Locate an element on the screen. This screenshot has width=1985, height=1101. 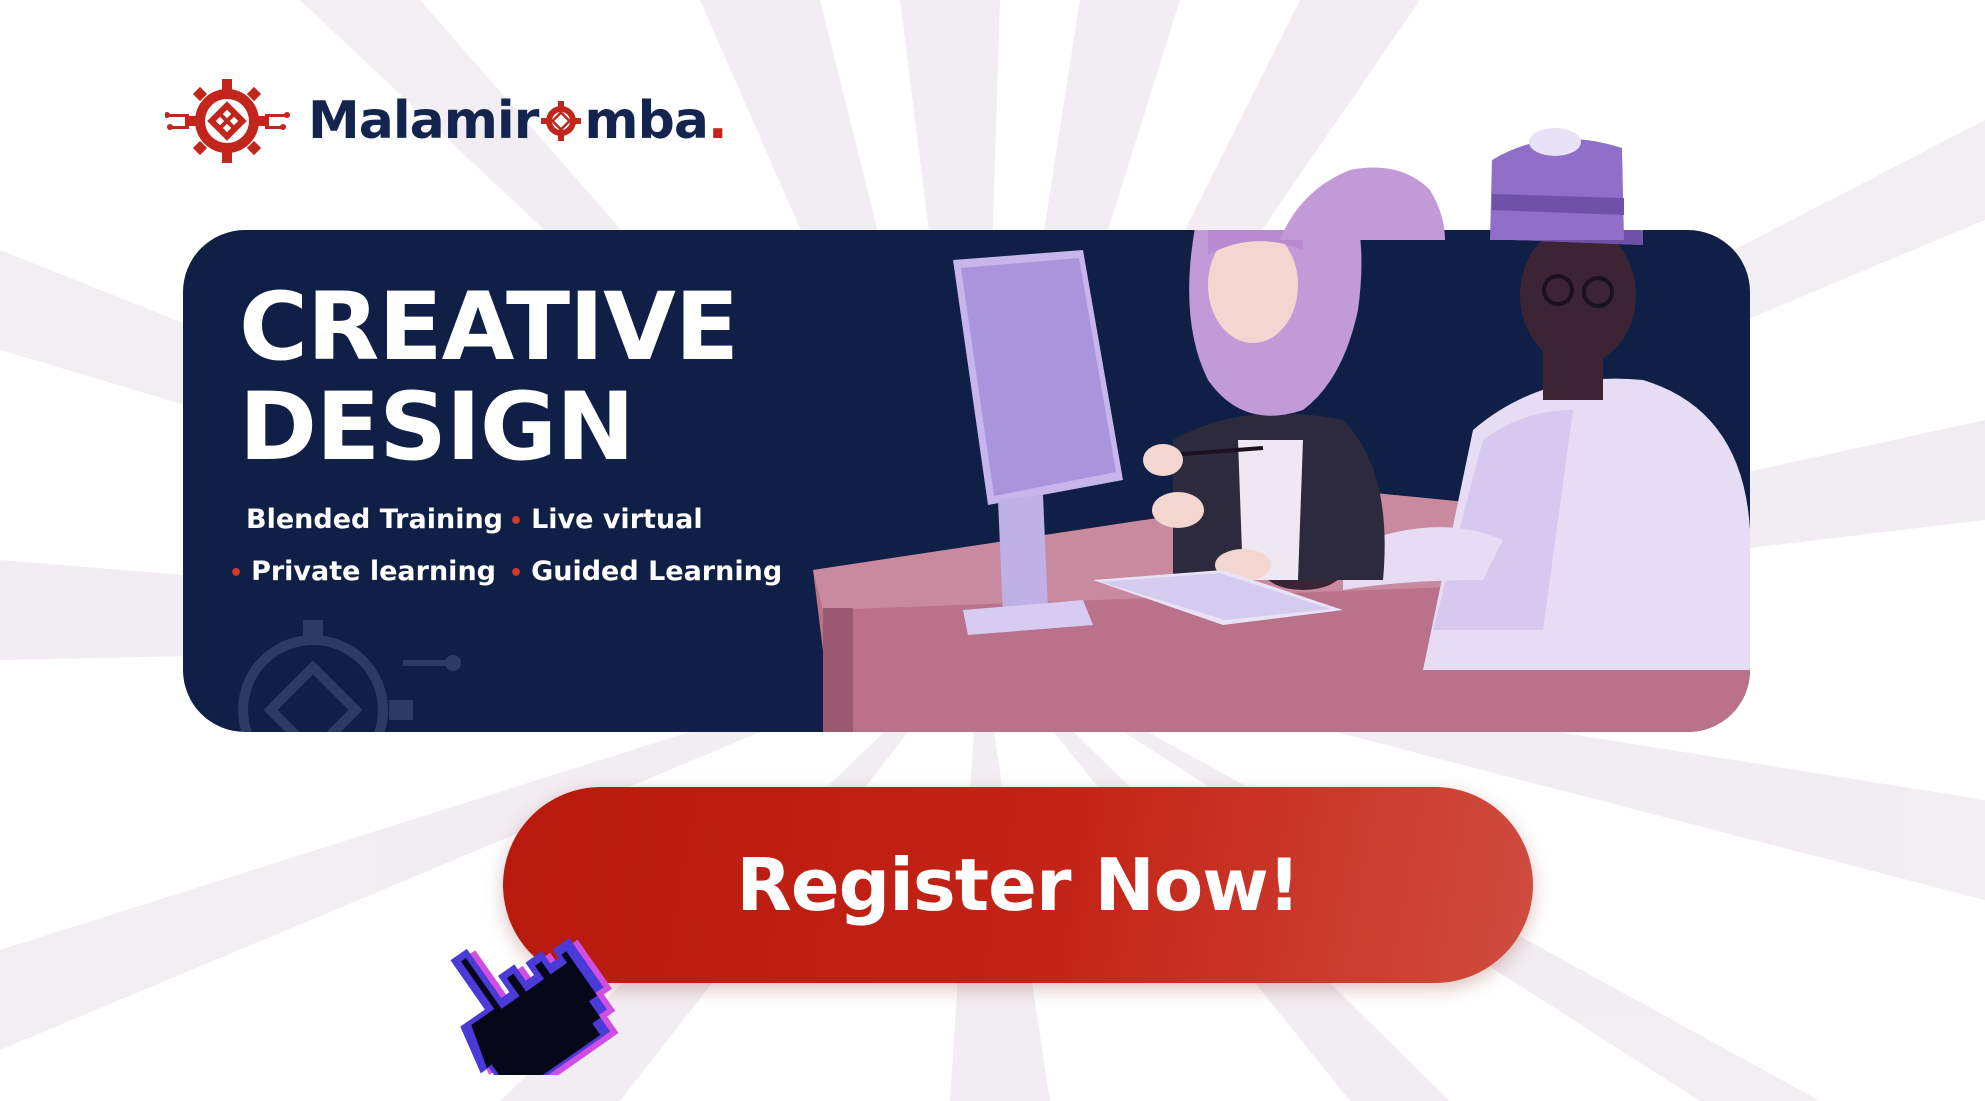
brand-name-part1: Malamir is located at coordinates (423, 121).